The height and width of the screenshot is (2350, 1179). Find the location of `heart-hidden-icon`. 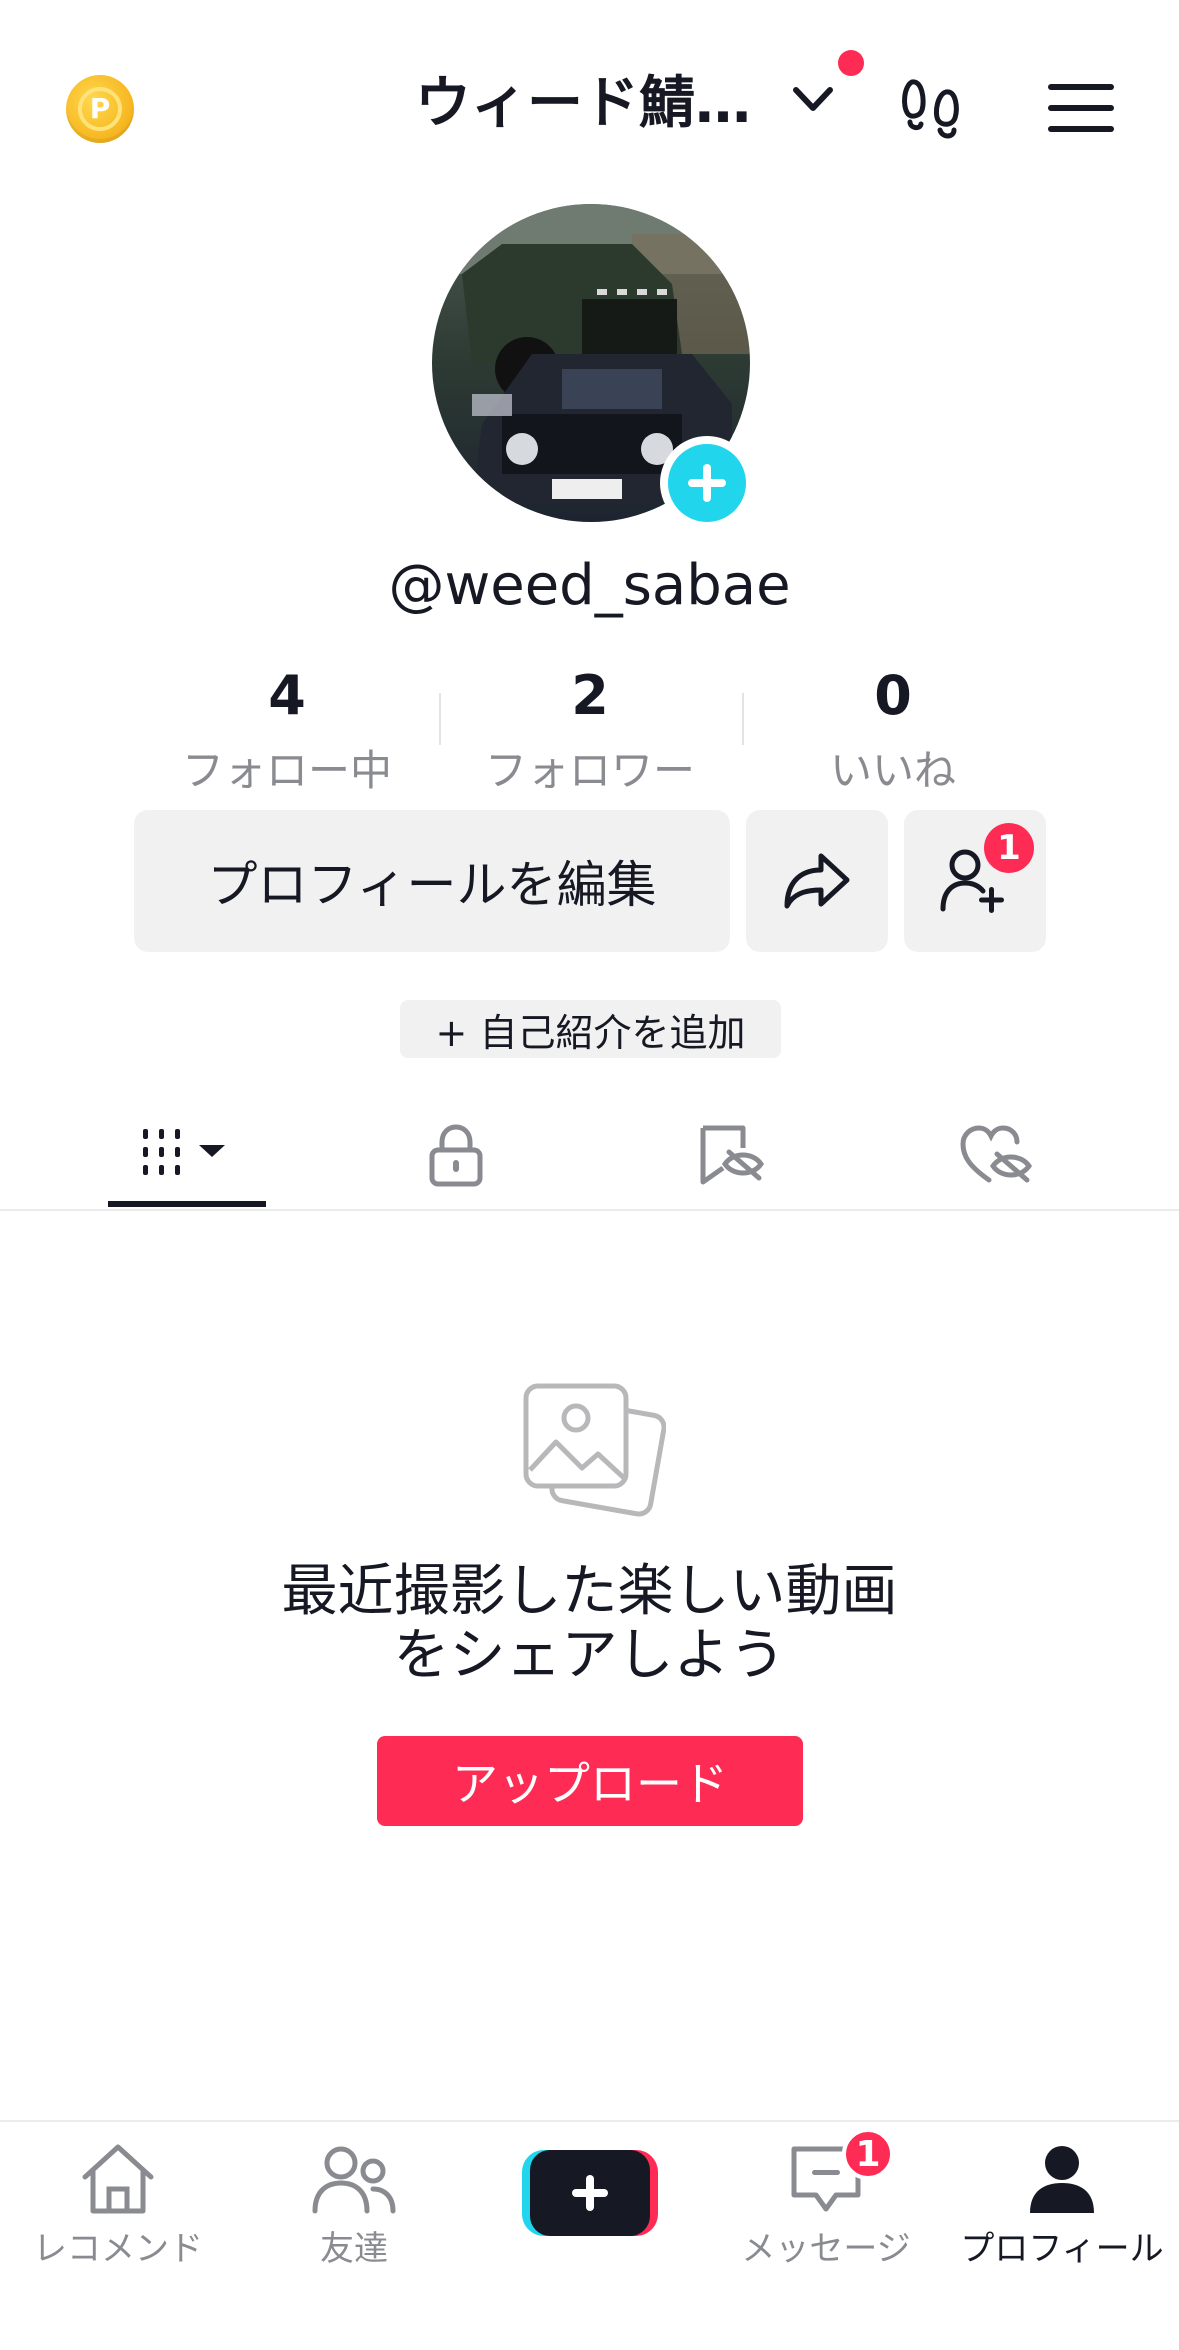

heart-hidden-icon is located at coordinates (996, 1154).